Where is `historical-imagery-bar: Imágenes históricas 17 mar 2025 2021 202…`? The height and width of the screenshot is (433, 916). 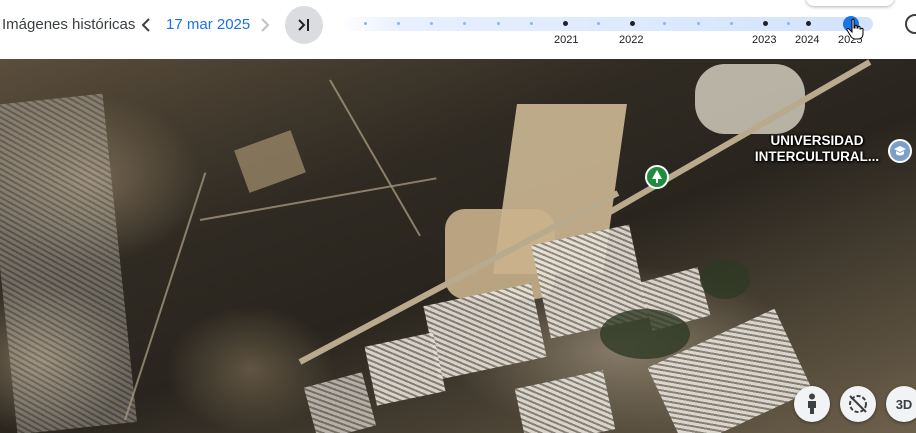 historical-imagery-bar: Imágenes históricas 17 mar 2025 2021 202… is located at coordinates (458, 29).